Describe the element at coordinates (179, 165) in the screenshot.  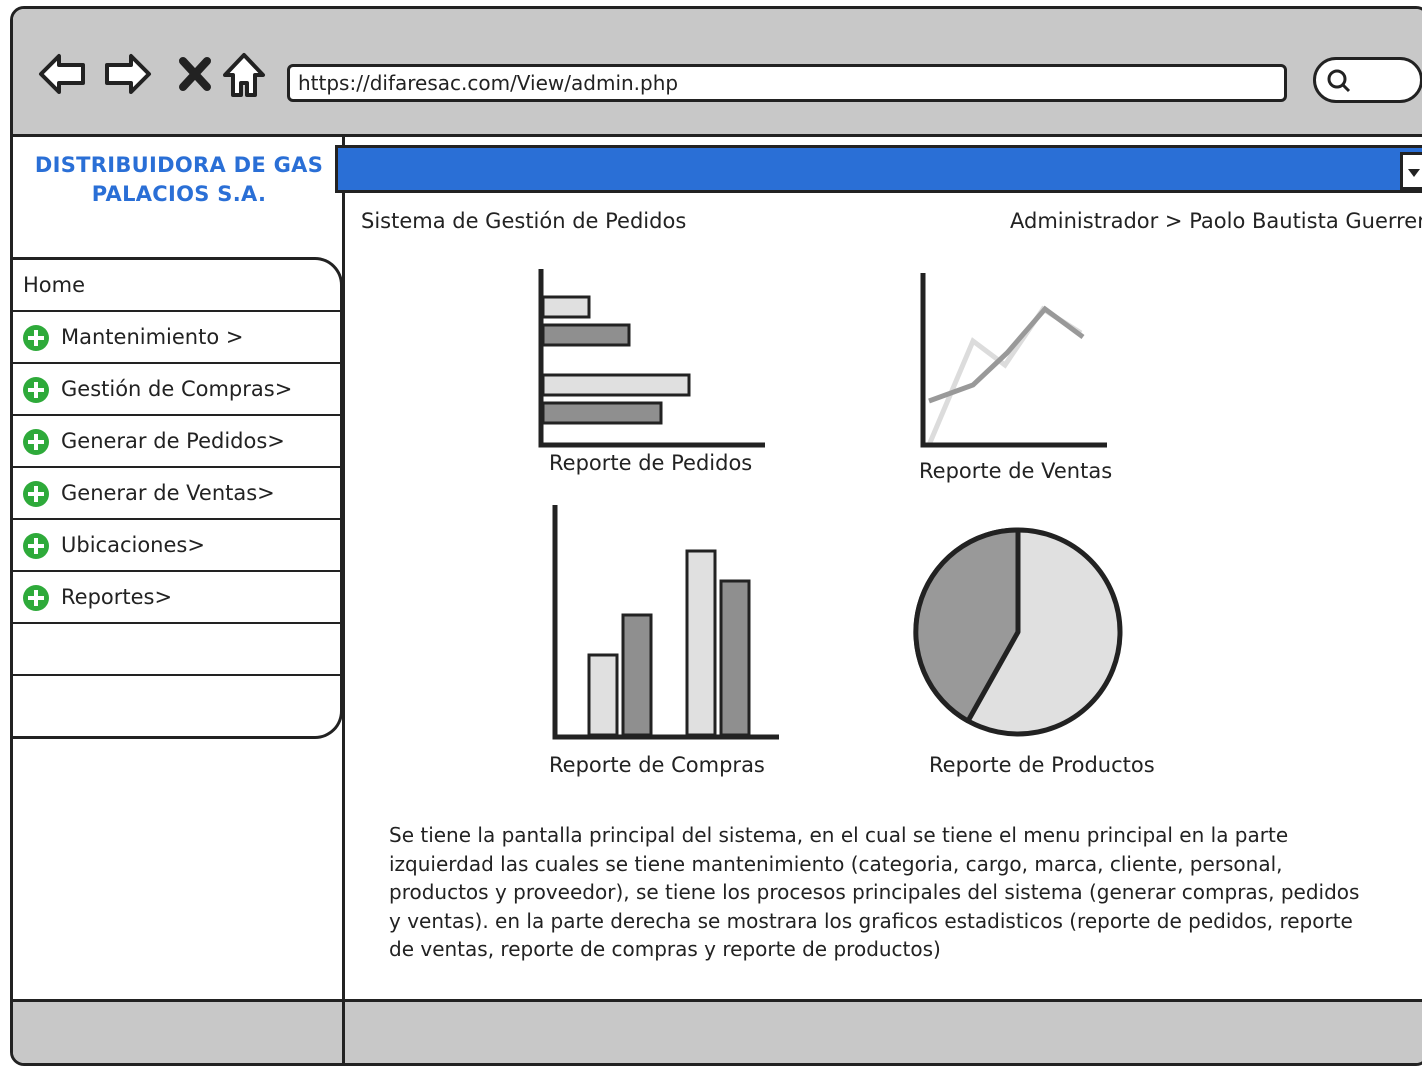
I see `brand-line-1: DISTRIBUIDORA DE GAS` at that location.